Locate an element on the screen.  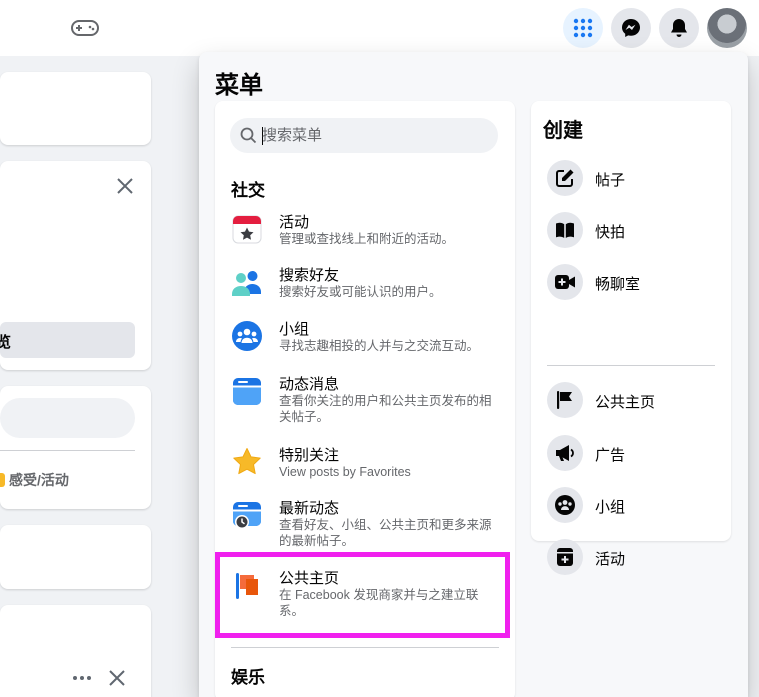
menu-item-label: 特别关注 is located at coordinates (309, 455).